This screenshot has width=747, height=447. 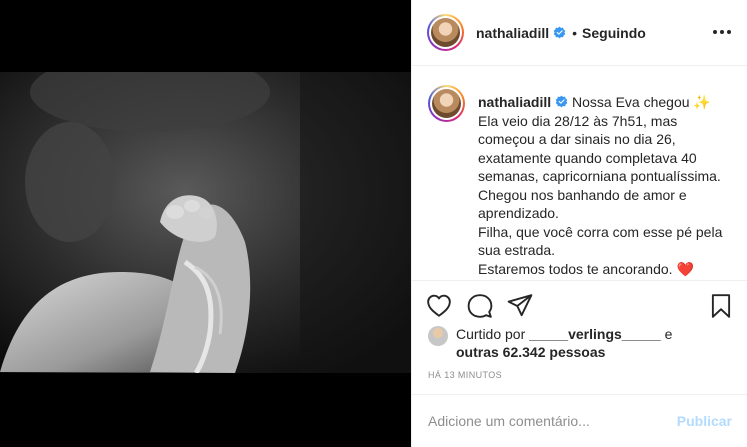 What do you see at coordinates (530, 352) in the screenshot?
I see `likes-others-link: outras 62.342 pessoas` at bounding box center [530, 352].